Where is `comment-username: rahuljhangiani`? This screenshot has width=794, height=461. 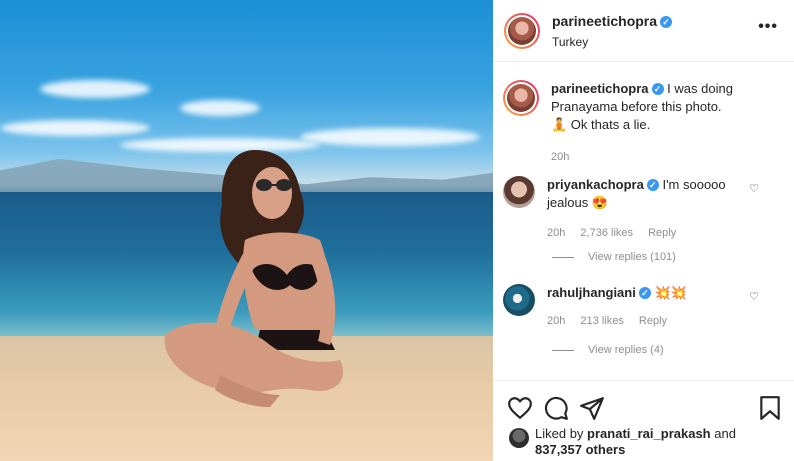 comment-username: rahuljhangiani is located at coordinates (591, 292).